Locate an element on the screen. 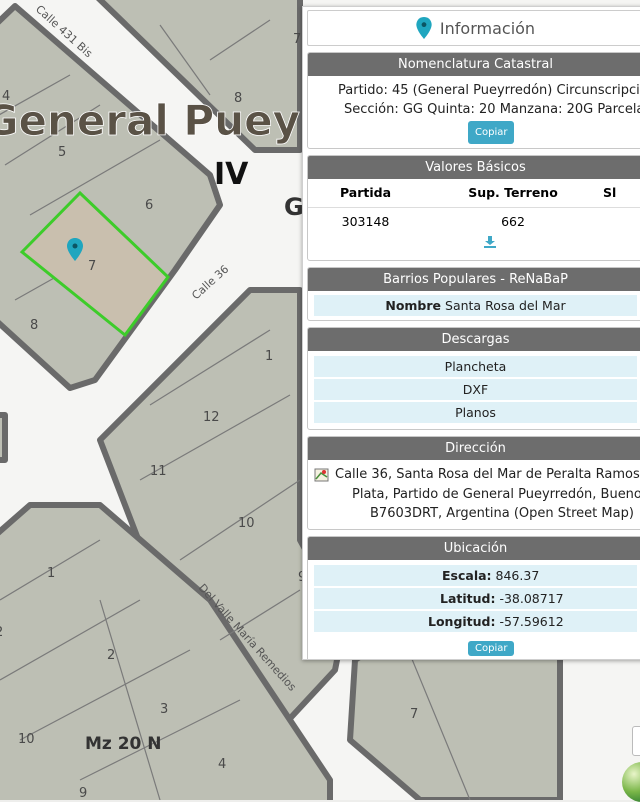 The height and width of the screenshot is (802, 640). lot-label: 12 is located at coordinates (211, 417).